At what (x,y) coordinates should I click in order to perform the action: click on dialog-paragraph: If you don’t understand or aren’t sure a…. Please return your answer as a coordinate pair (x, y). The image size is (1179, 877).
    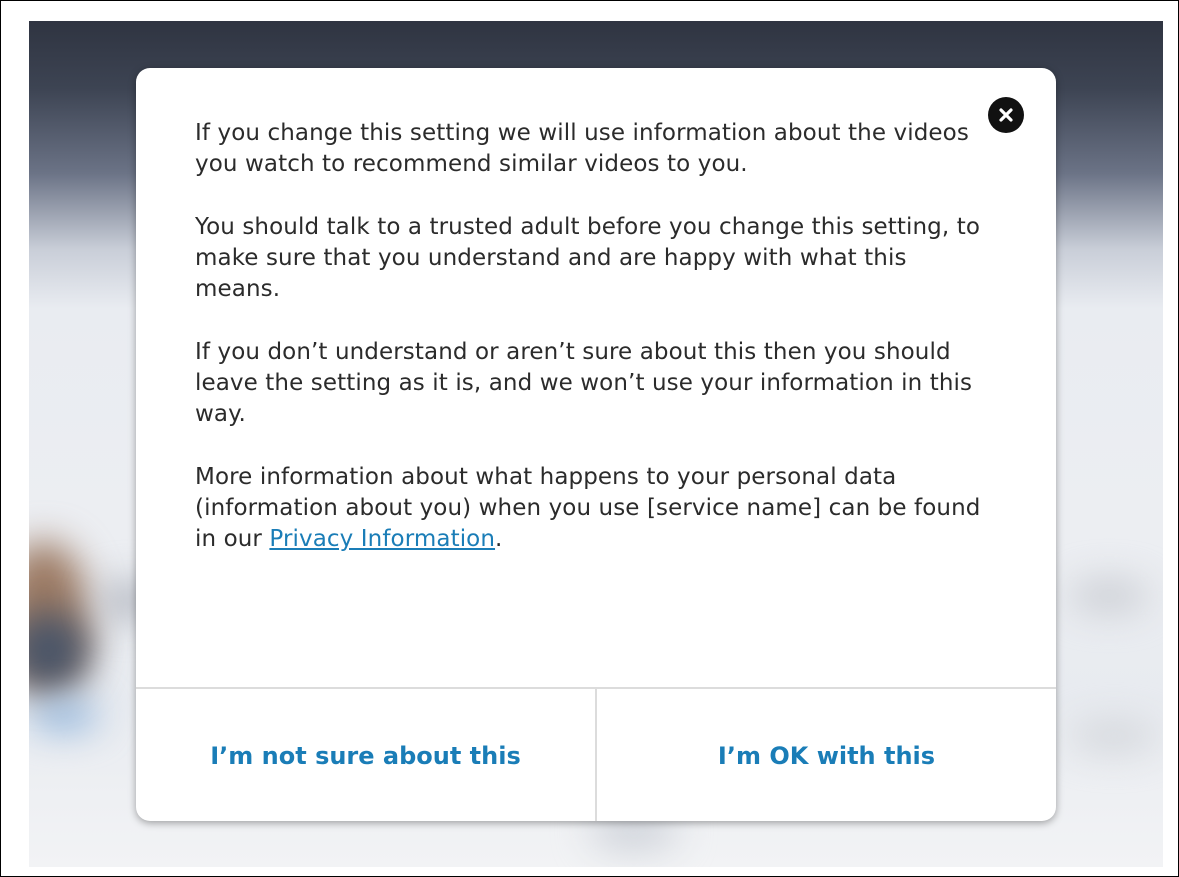
    Looking at the image, I should click on (584, 383).